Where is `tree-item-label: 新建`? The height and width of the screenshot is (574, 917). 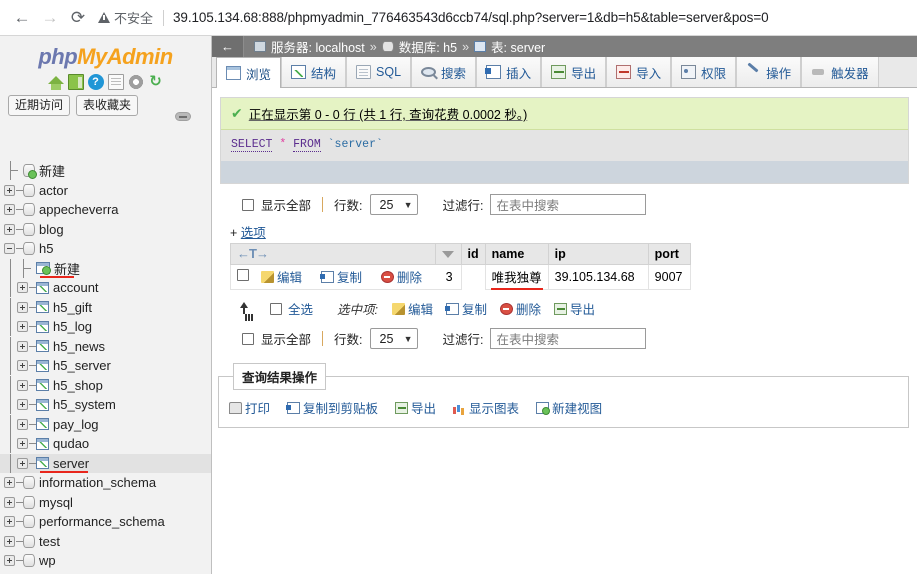 tree-item-label: 新建 is located at coordinates (52, 172).